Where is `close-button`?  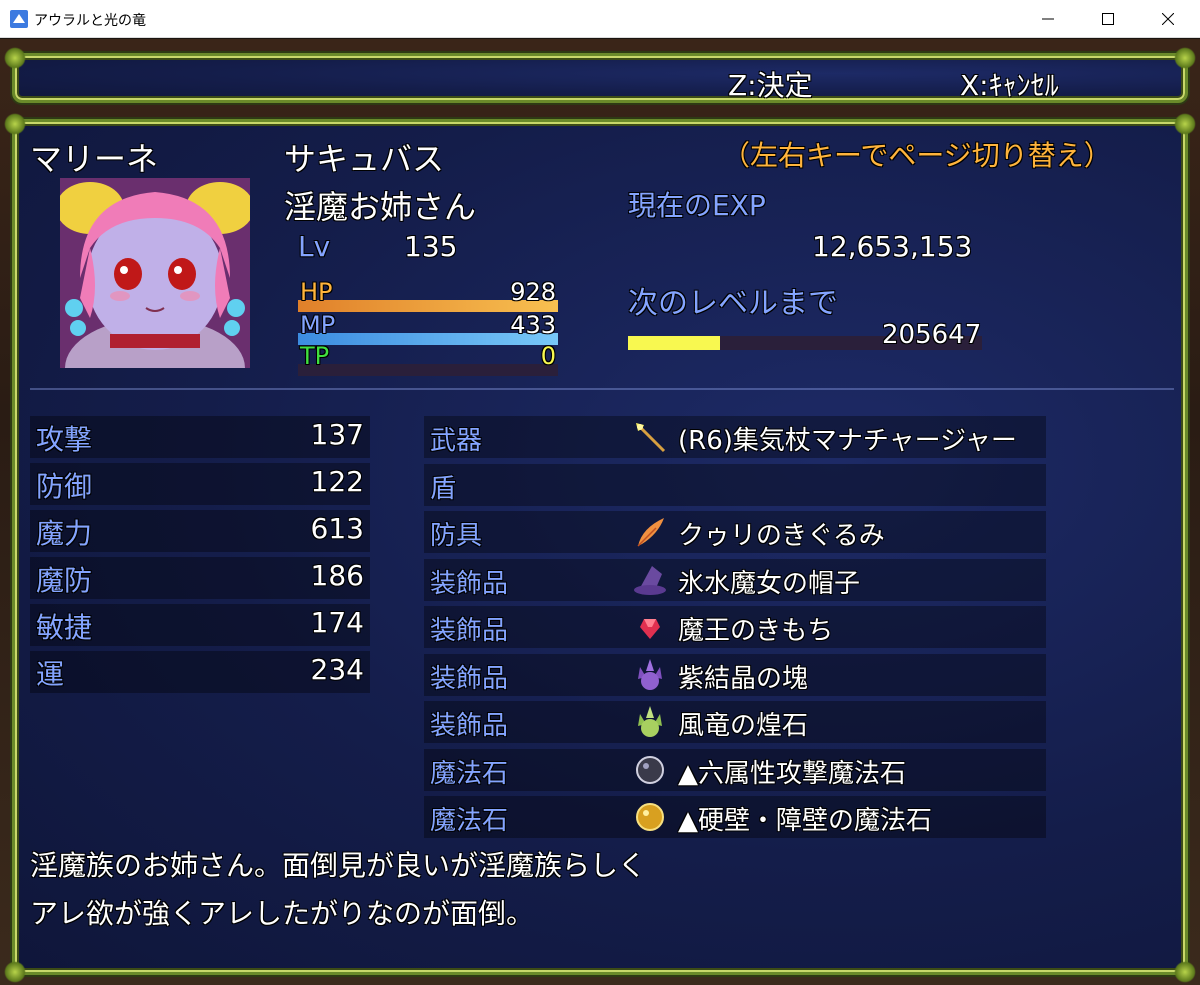 close-button is located at coordinates (1168, 19).